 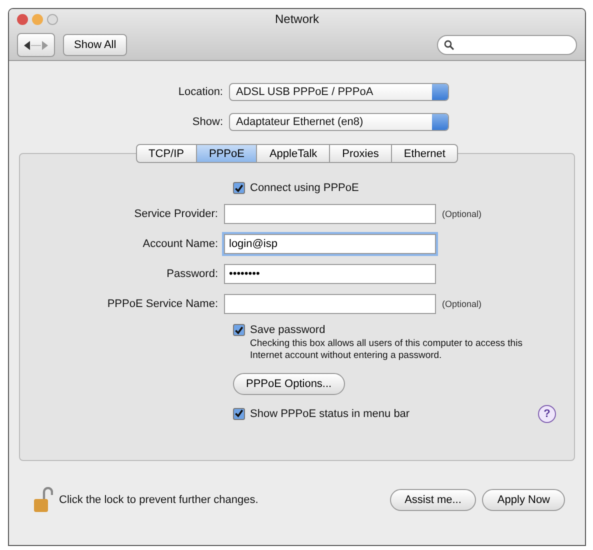 I want to click on search-icon, so click(x=449, y=45).